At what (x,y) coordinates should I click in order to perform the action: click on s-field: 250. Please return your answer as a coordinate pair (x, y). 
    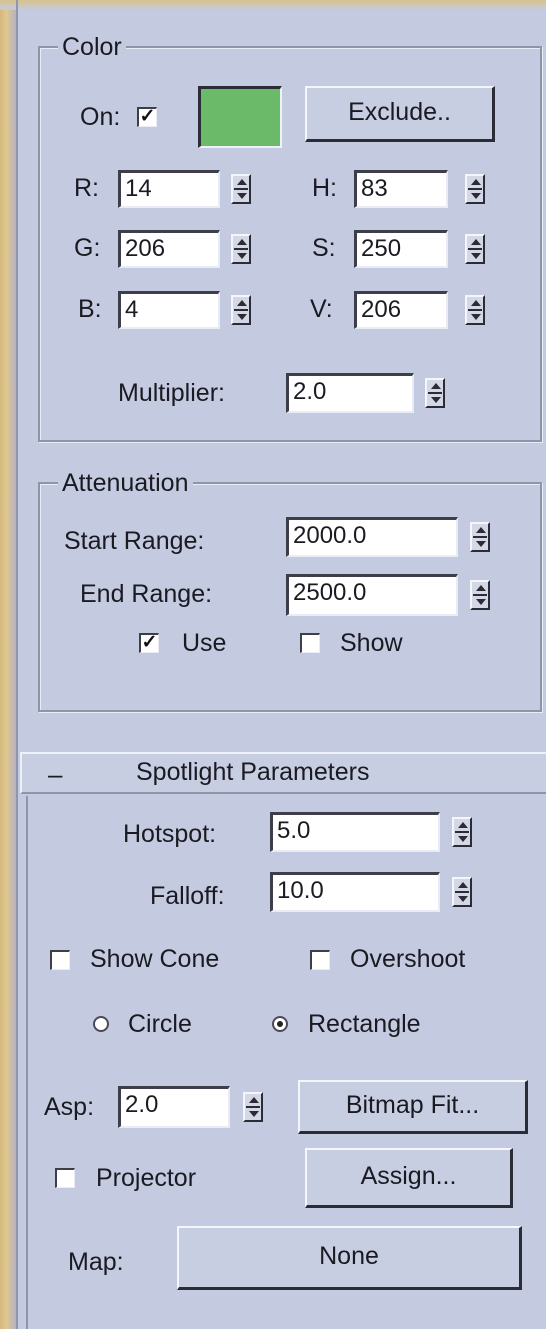
    Looking at the image, I should click on (401, 249).